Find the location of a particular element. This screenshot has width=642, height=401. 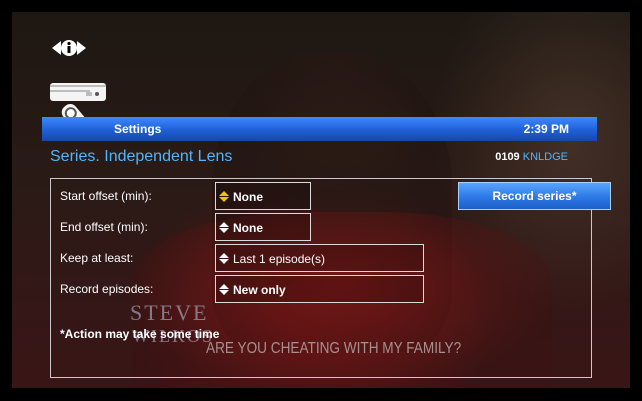

channel-number: 0109 is located at coordinates (507, 157).